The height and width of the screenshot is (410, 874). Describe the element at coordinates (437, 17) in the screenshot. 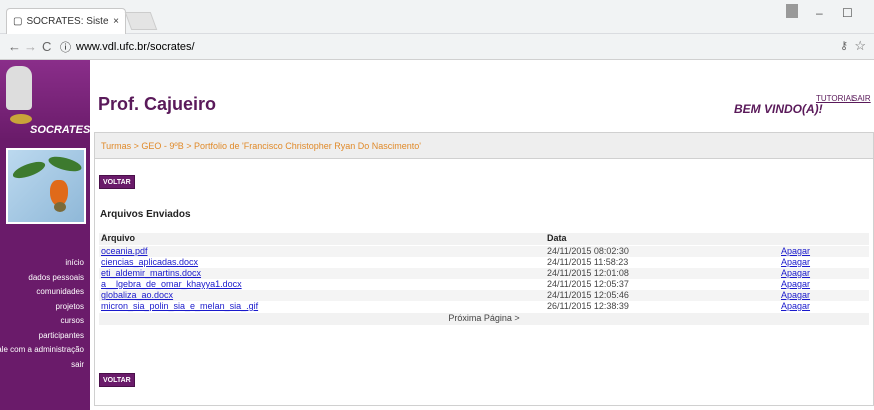

I see `browser-tabbar: ▢ SÓCRATES: Sistema Onli × – ☐` at that location.